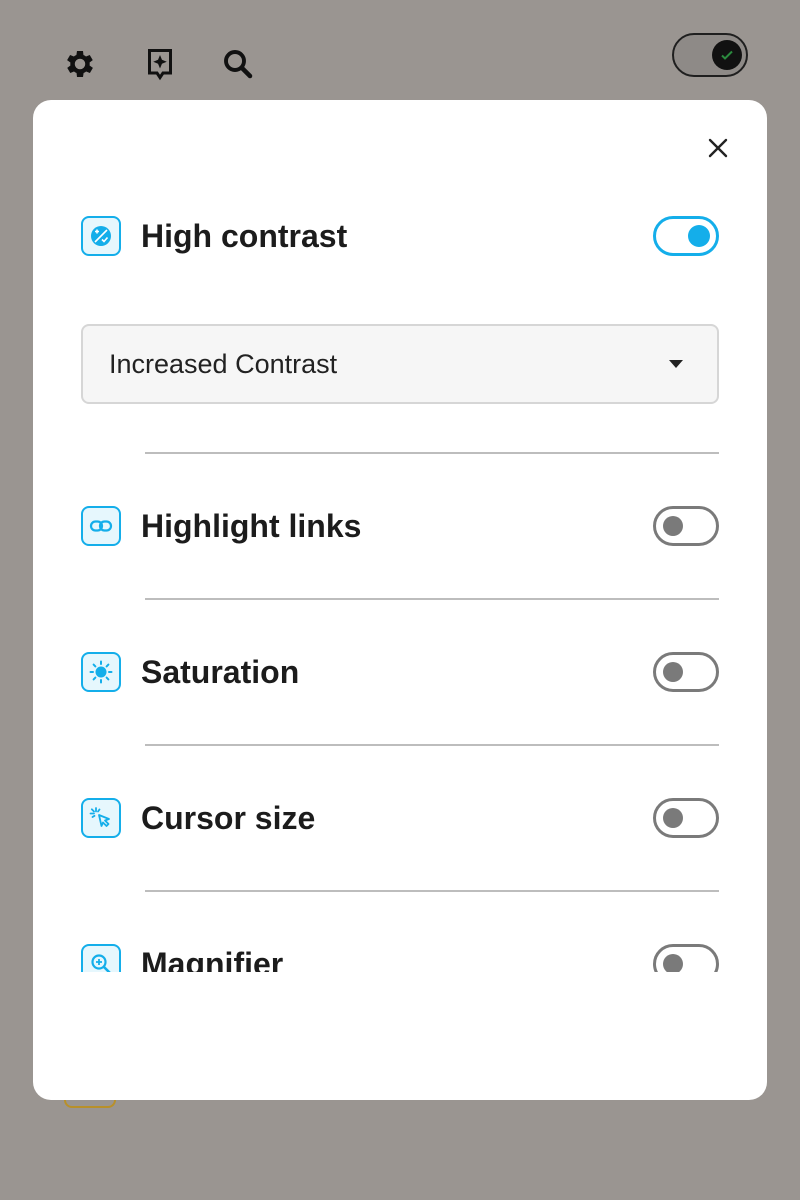 This screenshot has width=800, height=1200. What do you see at coordinates (400, 672) in the screenshot?
I see `setting-row-saturation: Saturation` at bounding box center [400, 672].